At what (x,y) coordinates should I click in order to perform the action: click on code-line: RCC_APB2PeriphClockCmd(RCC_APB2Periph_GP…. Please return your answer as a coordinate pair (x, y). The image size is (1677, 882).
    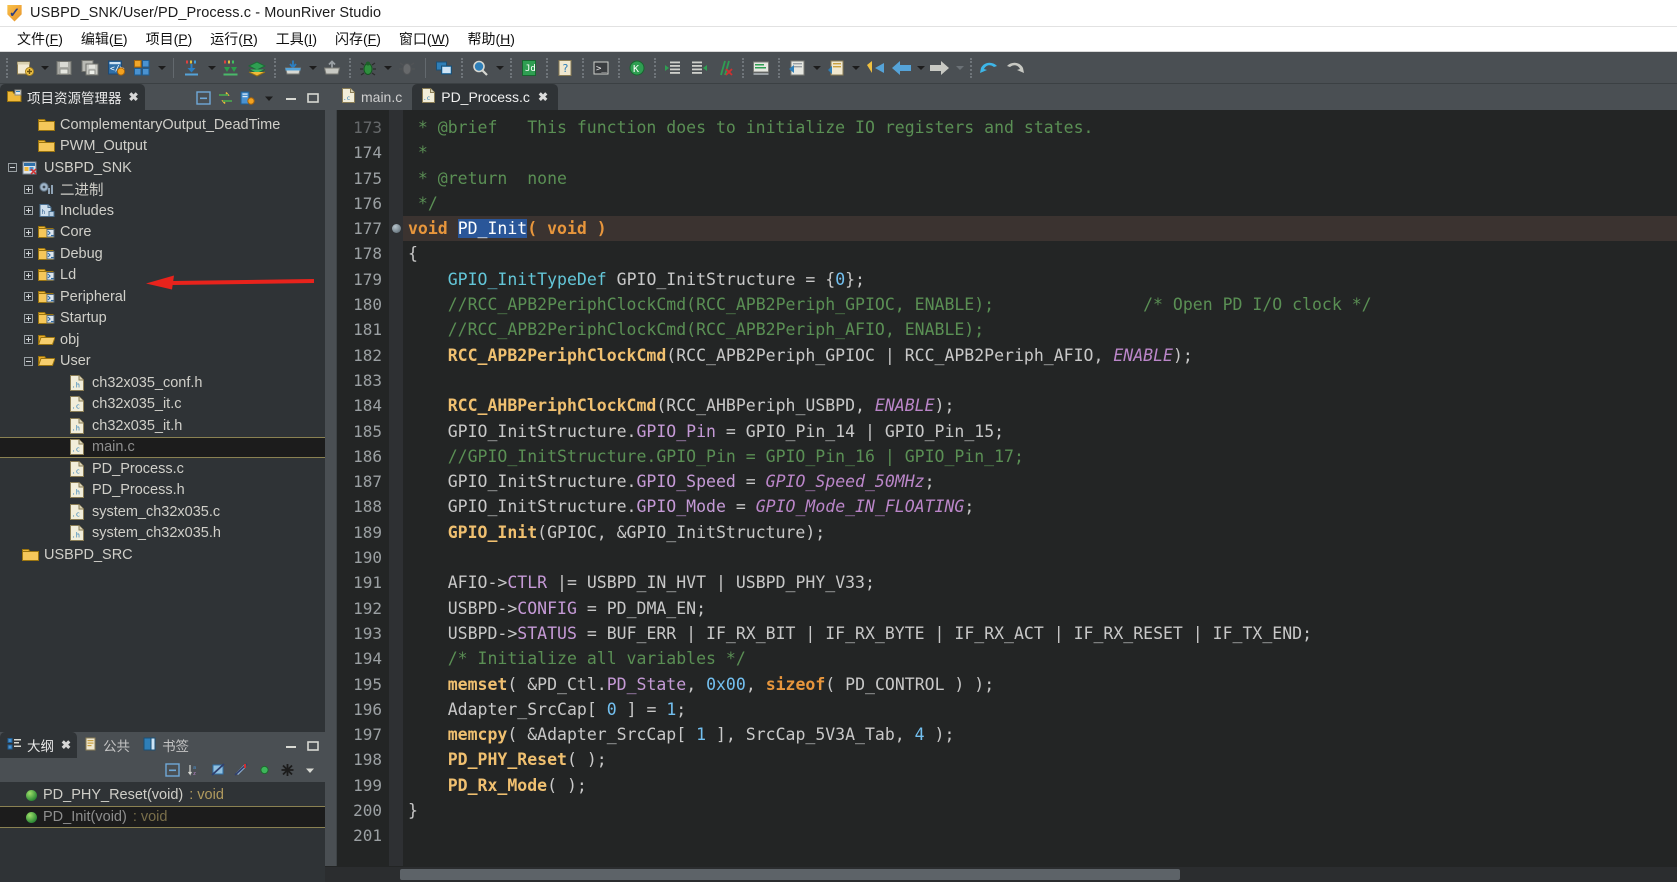
    Looking at the image, I should click on (1040, 355).